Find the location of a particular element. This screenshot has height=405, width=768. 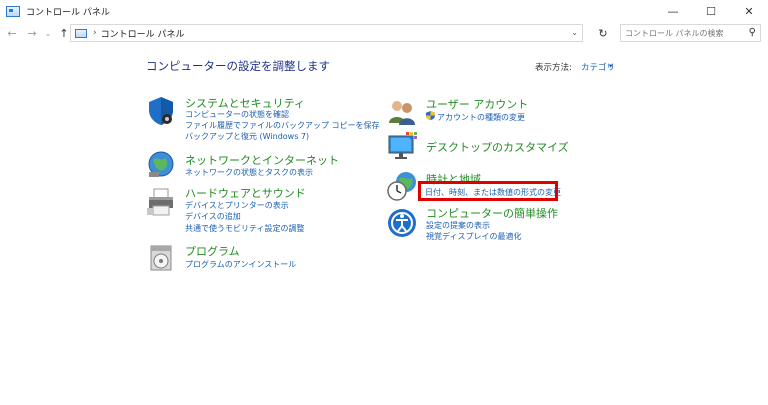

category-title-desktop-customization: デスクトップのカスタマイズ is located at coordinates (497, 147).